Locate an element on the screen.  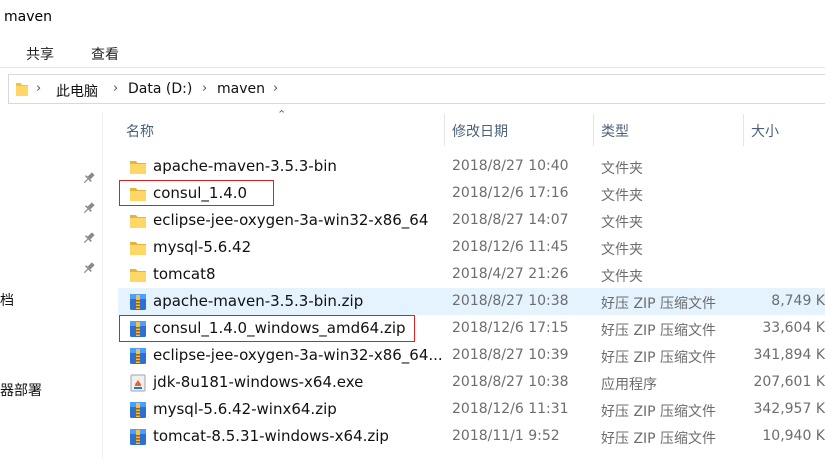
file-date: 2018/8/27 10:40 is located at coordinates (510, 166).